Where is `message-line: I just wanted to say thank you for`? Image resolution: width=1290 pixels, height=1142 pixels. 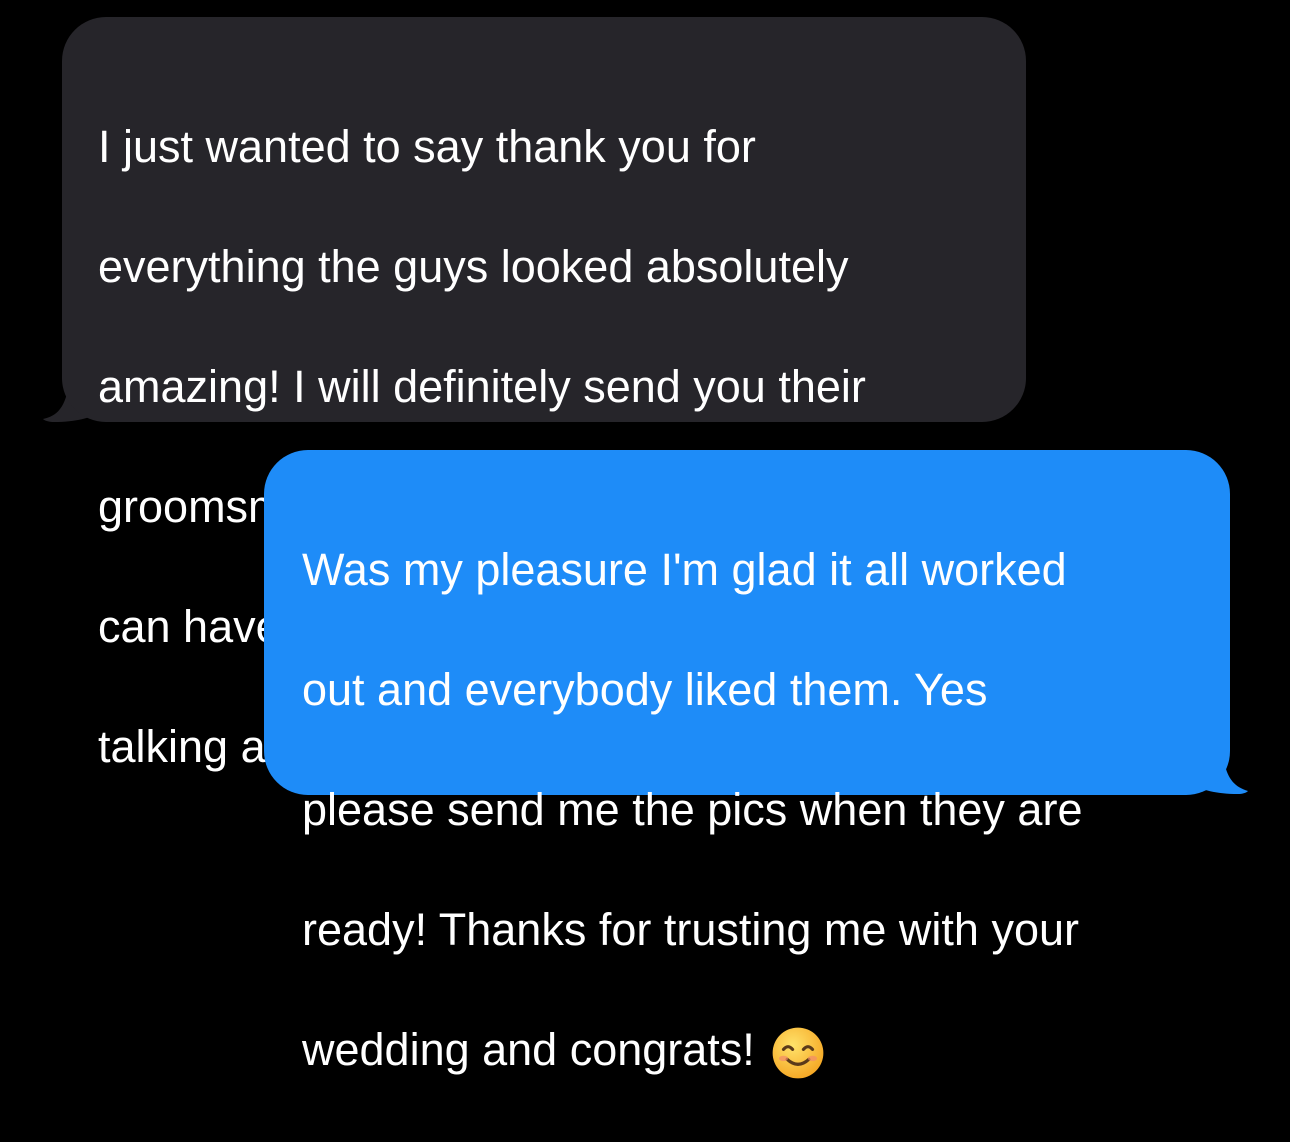 message-line: I just wanted to say thank you for is located at coordinates (427, 146).